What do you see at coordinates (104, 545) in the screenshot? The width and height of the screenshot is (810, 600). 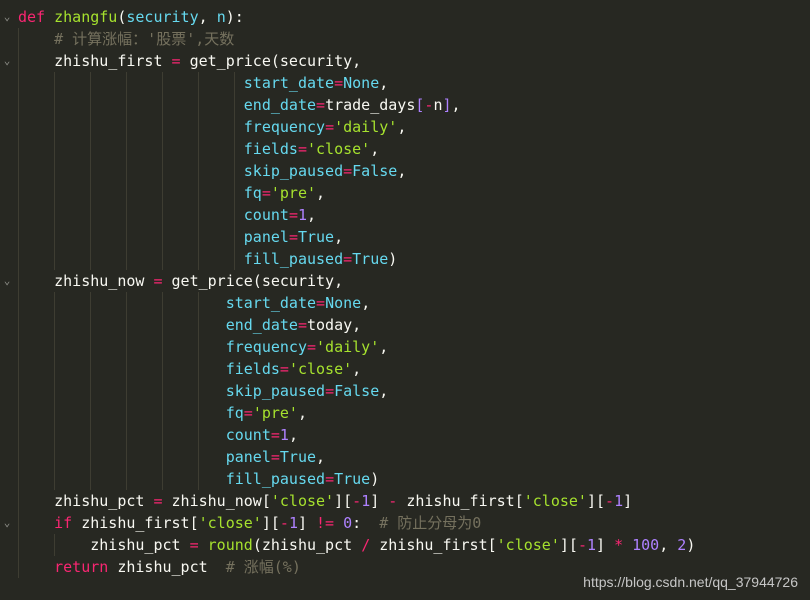 I see `code-token: zhishu_pct` at bounding box center [104, 545].